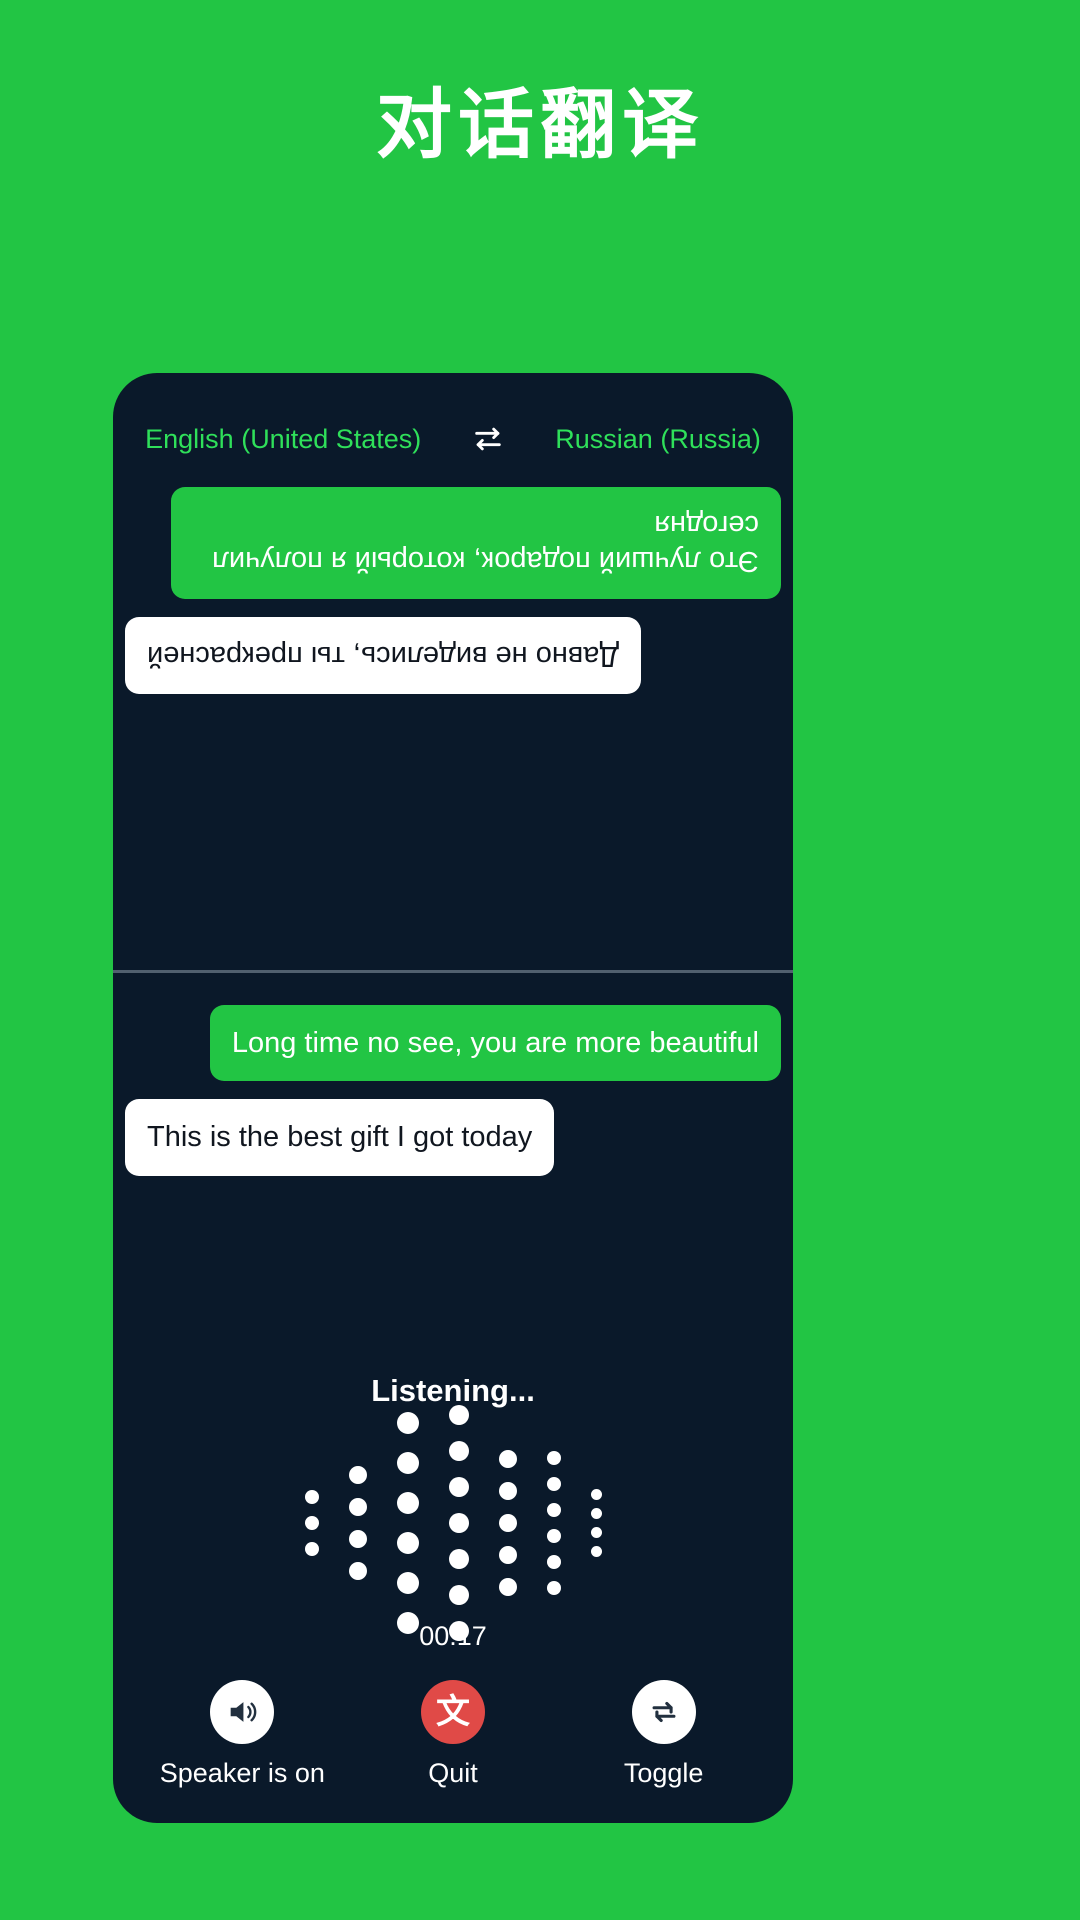 This screenshot has width=1080, height=1920. I want to click on page-title: 对话翻译, so click(540, 125).